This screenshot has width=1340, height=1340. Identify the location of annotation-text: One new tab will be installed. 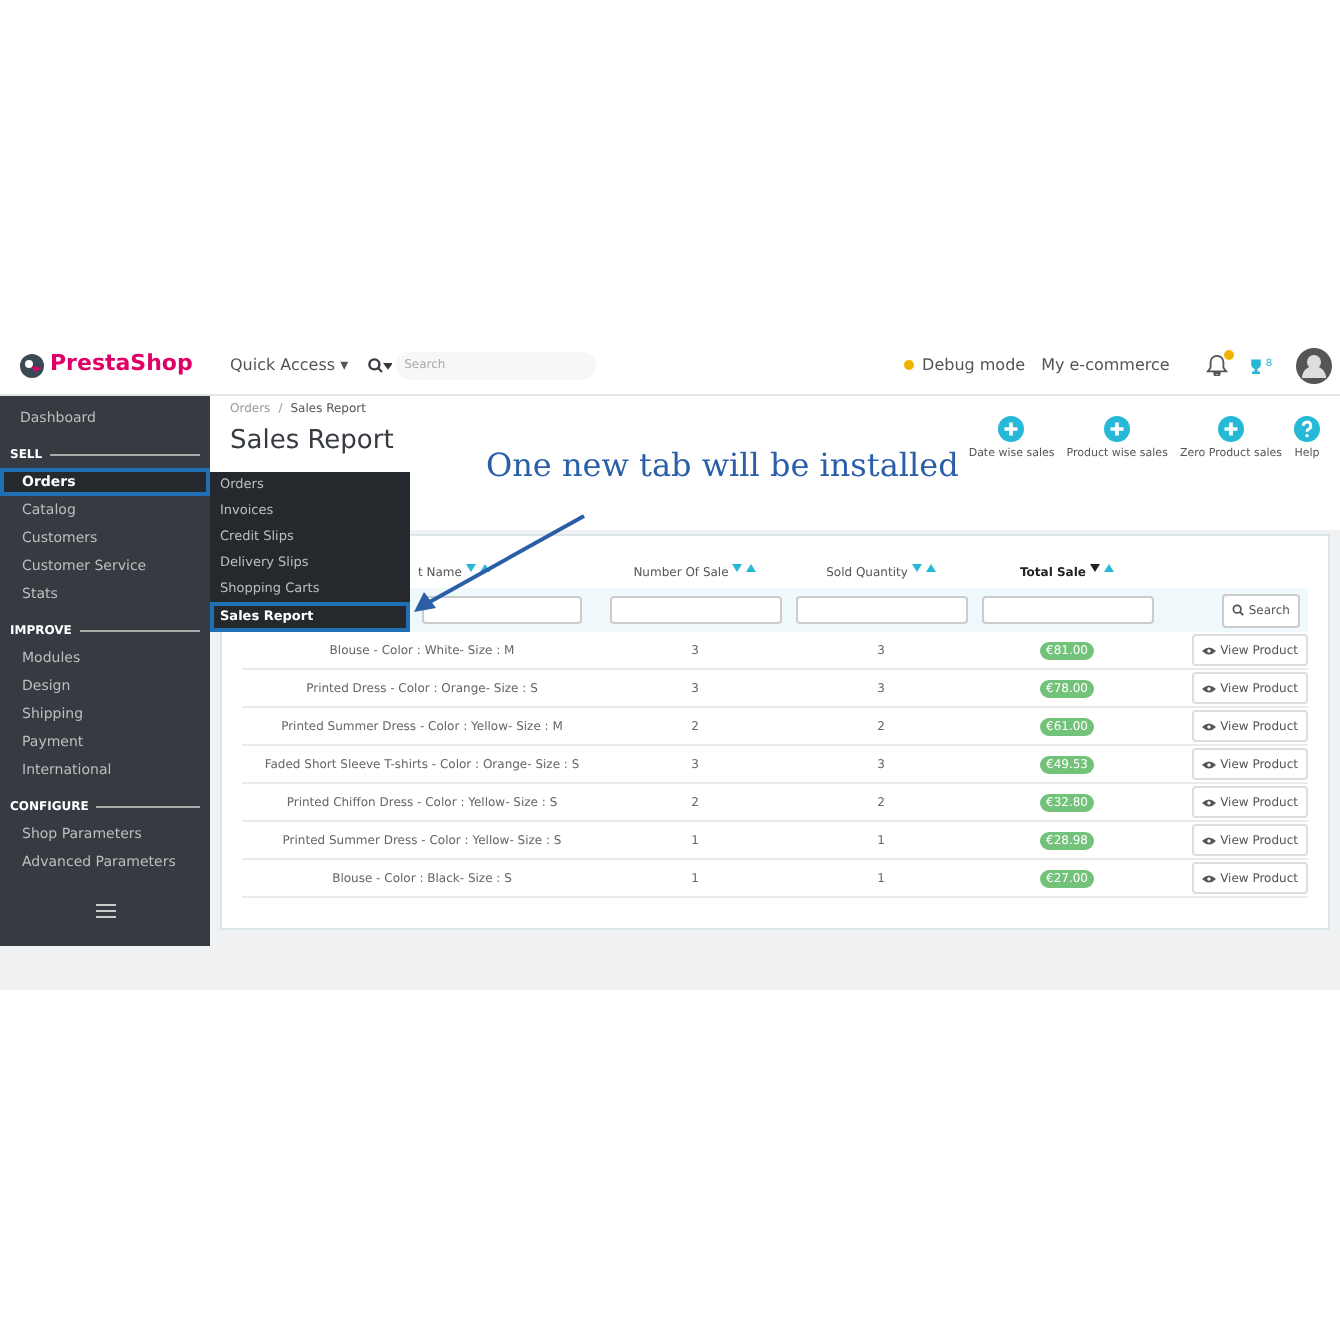
(722, 466).